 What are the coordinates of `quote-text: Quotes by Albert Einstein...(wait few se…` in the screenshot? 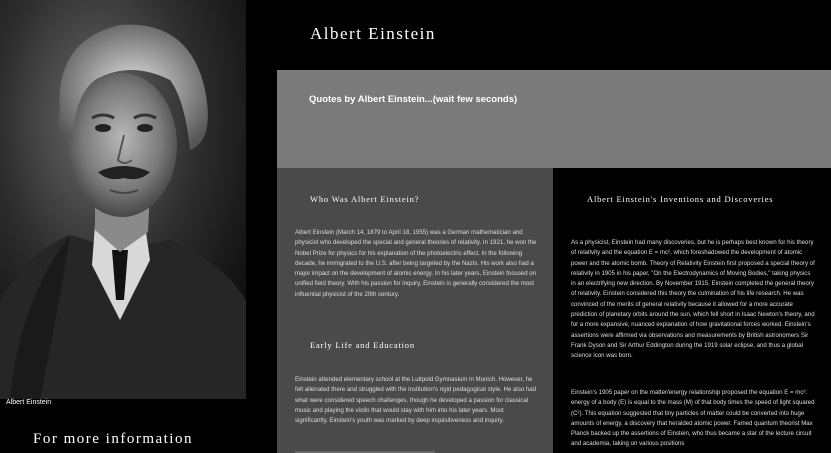 It's located at (413, 99).